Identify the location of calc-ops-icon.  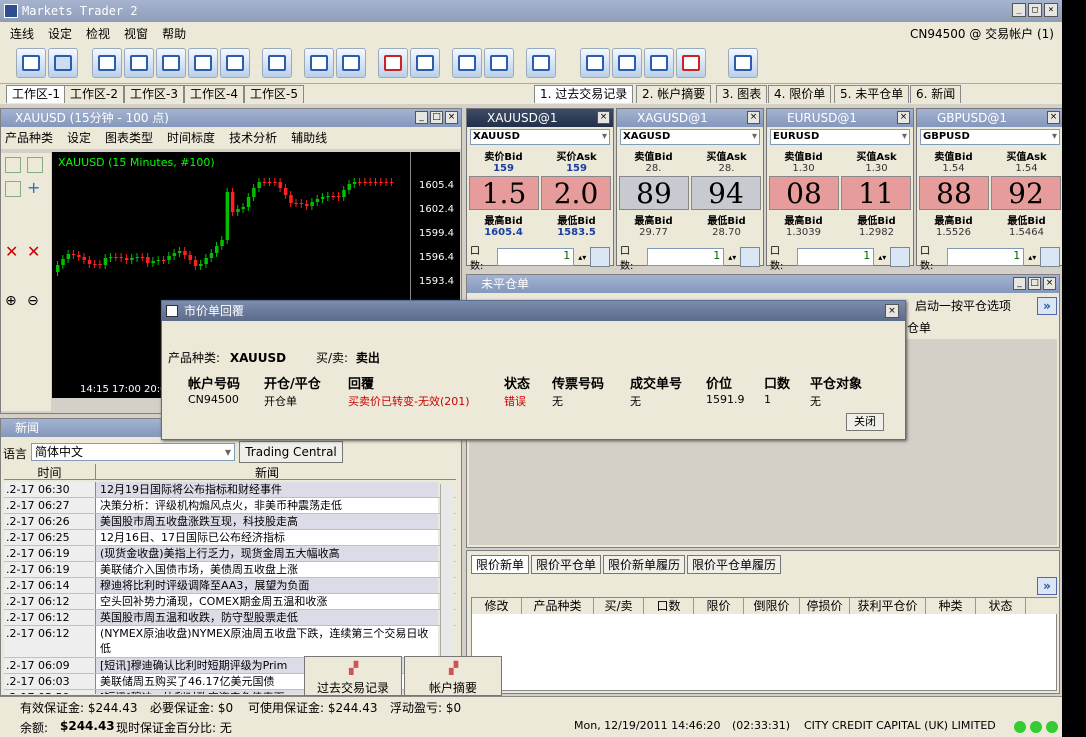
(541, 63).